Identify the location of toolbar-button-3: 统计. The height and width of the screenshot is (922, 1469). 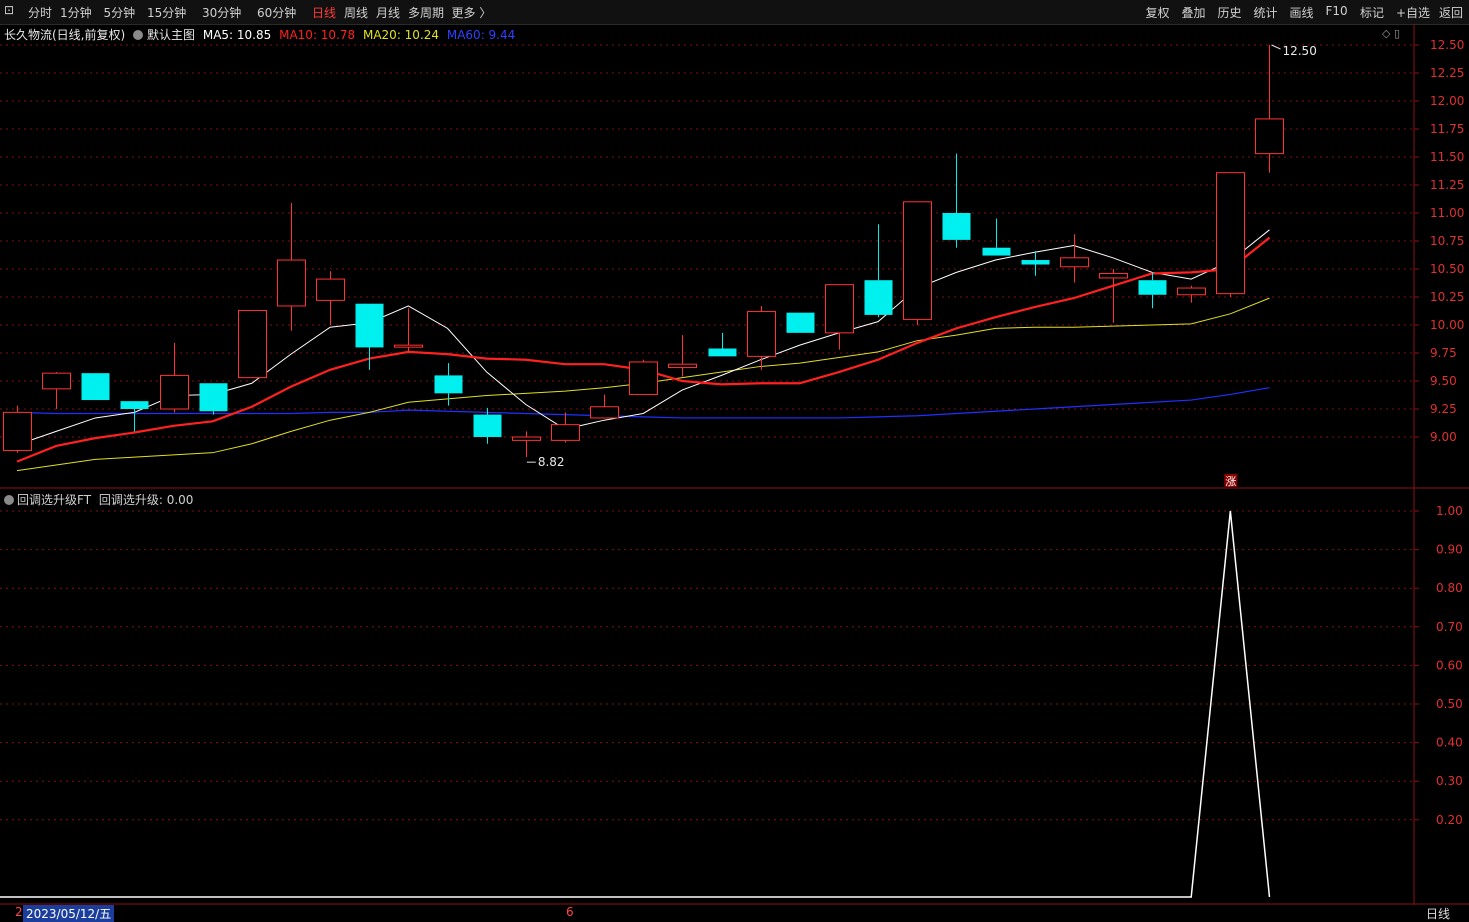
(1266, 12).